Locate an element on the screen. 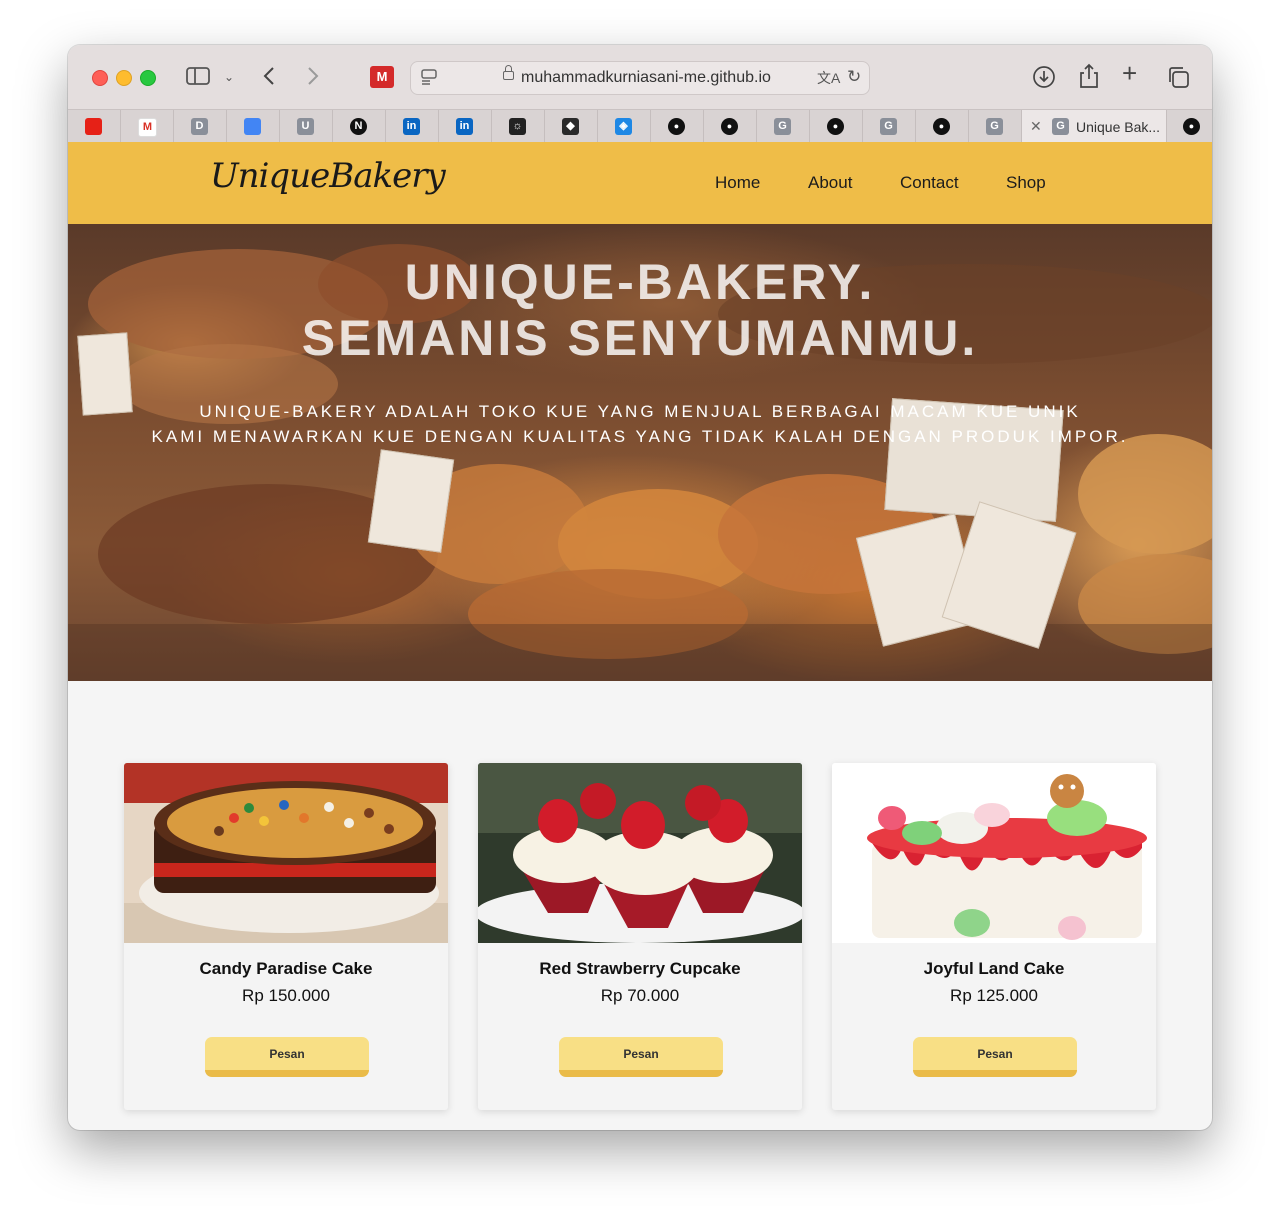 The width and height of the screenshot is (1280, 1220). tab-bar: M D U Nin in ☼ ◆ ◈ ● ● G ● G ● G ✕ G Unique Bak... ● is located at coordinates (640, 126).